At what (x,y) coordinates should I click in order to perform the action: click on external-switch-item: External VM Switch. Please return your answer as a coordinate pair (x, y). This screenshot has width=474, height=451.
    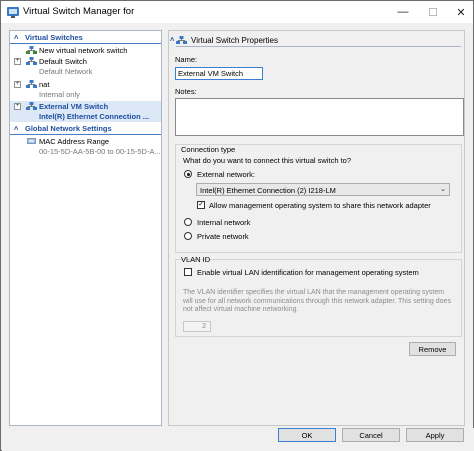
    Looking at the image, I should click on (99, 107).